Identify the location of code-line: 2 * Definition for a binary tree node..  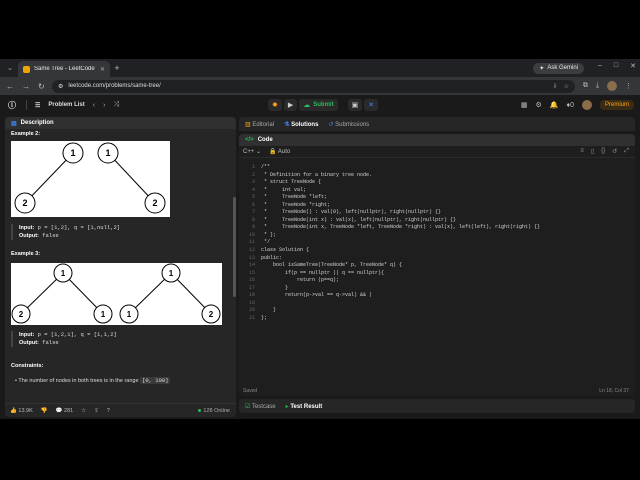
(437, 176).